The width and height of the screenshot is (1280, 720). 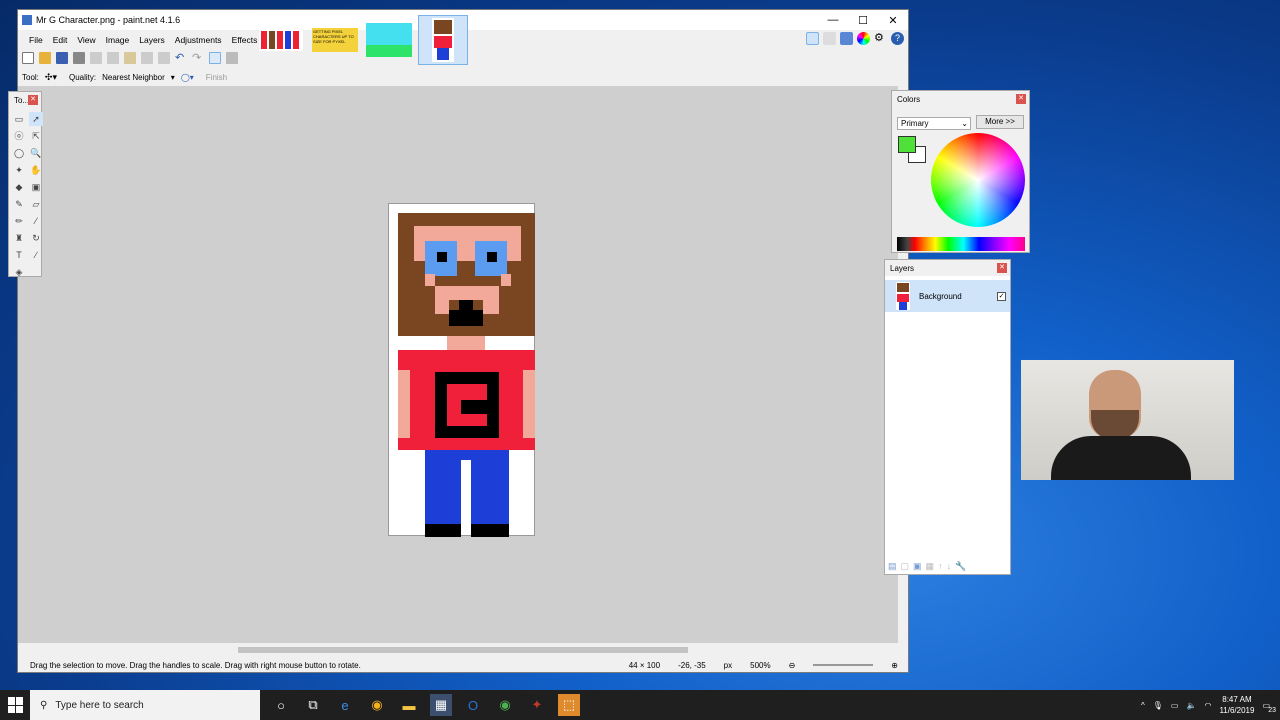 What do you see at coordinates (443, 40) in the screenshot?
I see `image-tab-mr-g` at bounding box center [443, 40].